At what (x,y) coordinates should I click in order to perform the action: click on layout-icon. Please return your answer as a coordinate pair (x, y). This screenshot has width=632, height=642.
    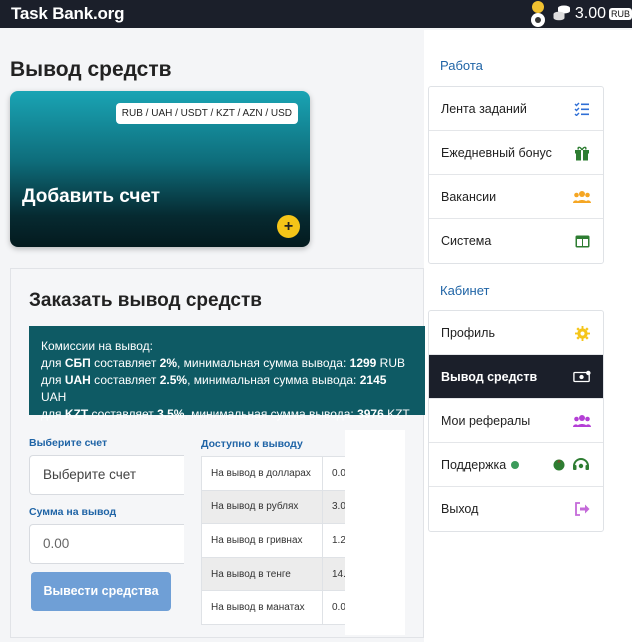
    Looking at the image, I should click on (582, 241).